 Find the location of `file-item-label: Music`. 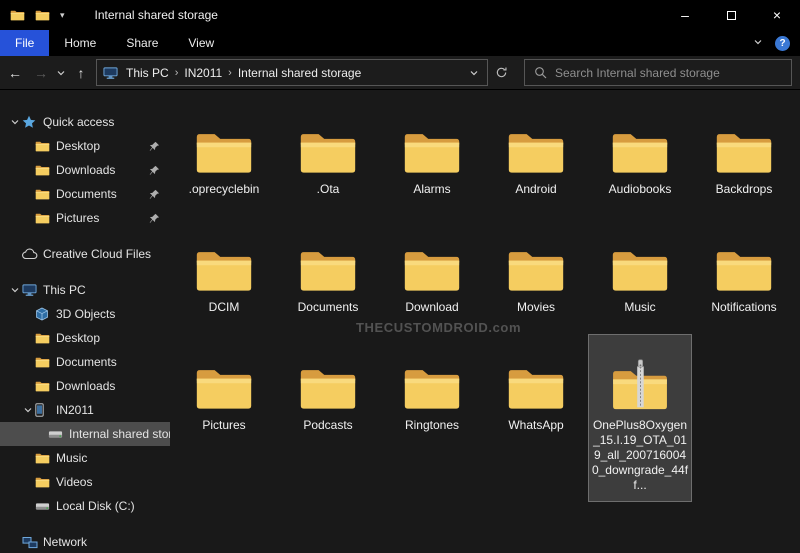

file-item-label: Music is located at coordinates (640, 307).